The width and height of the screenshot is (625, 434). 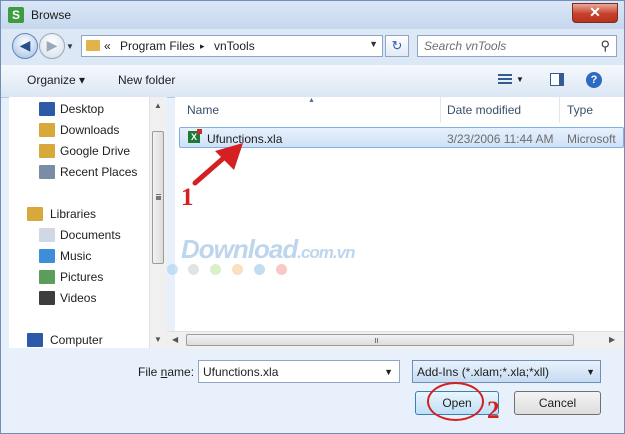 What do you see at coordinates (149, 372) in the screenshot?
I see `file-name-label-prefix: File` at bounding box center [149, 372].